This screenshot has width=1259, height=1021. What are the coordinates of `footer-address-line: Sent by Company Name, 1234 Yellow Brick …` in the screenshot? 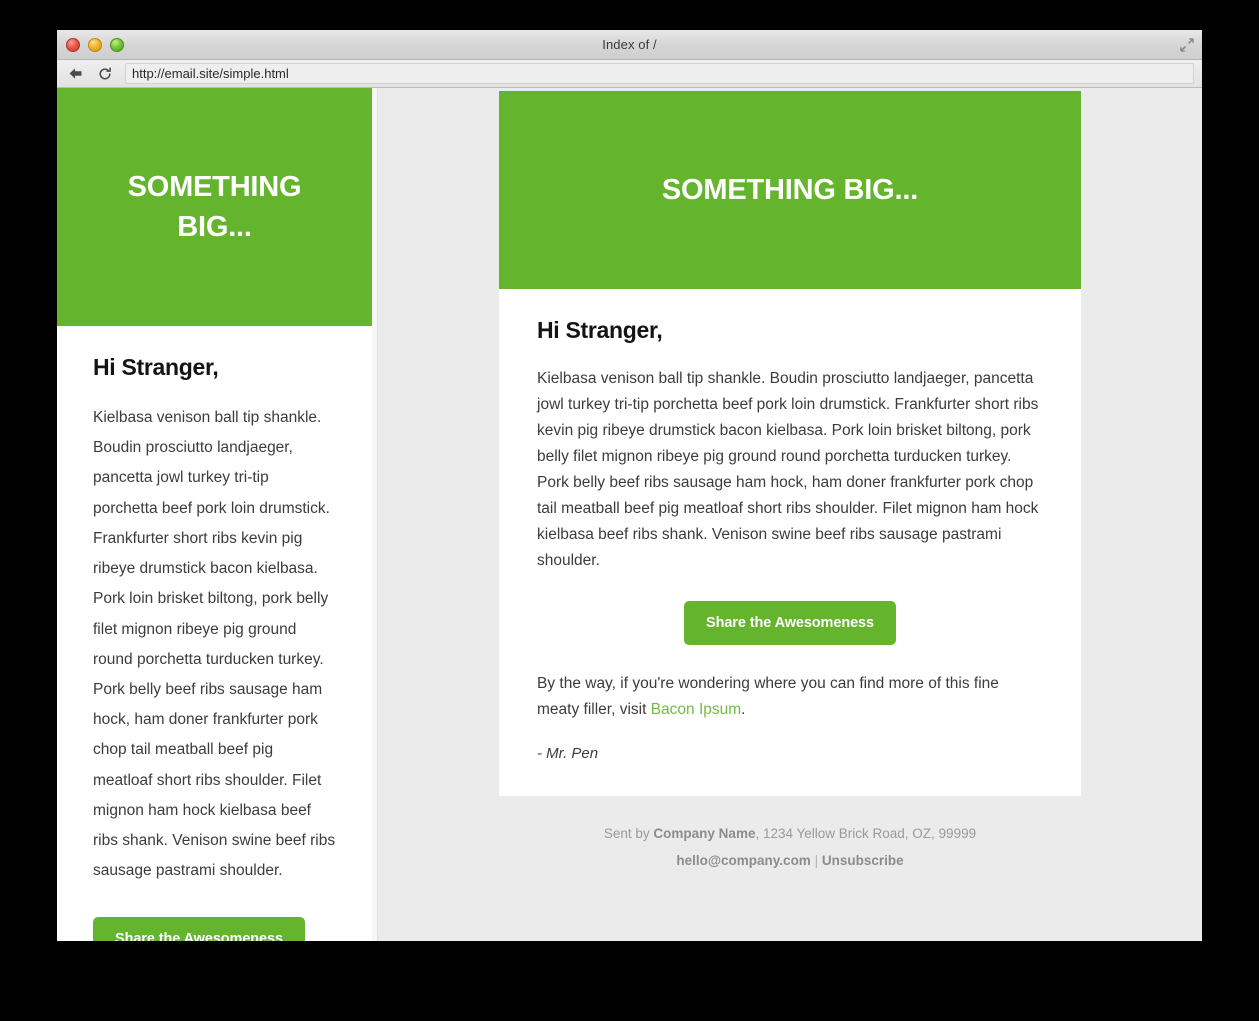 It's located at (790, 834).